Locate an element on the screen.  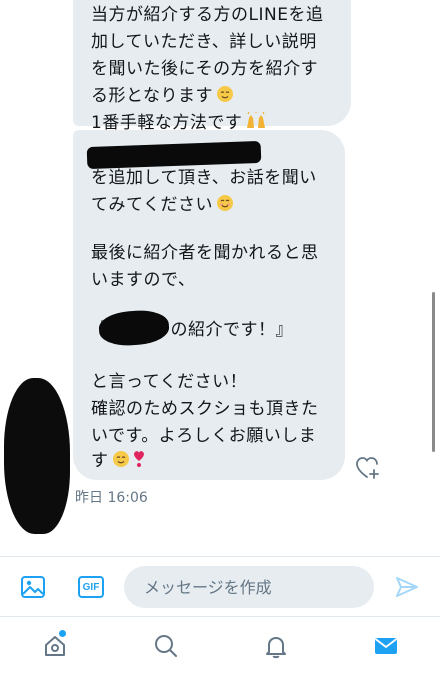
notification-dot is located at coordinates (62, 633).